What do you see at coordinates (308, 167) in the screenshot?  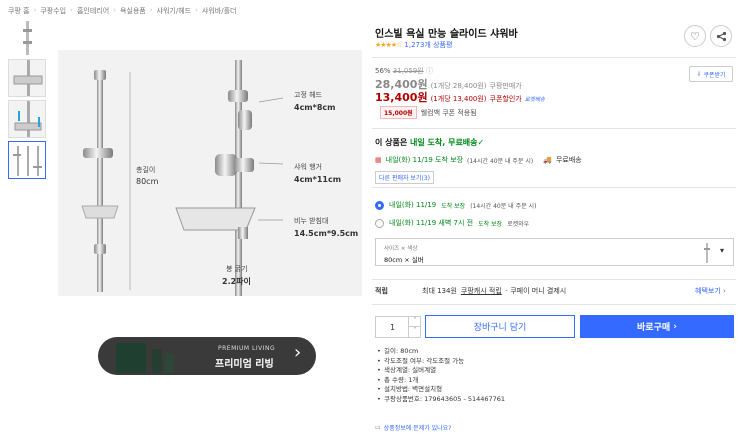 I see `hanger-label: 샤워 행거` at bounding box center [308, 167].